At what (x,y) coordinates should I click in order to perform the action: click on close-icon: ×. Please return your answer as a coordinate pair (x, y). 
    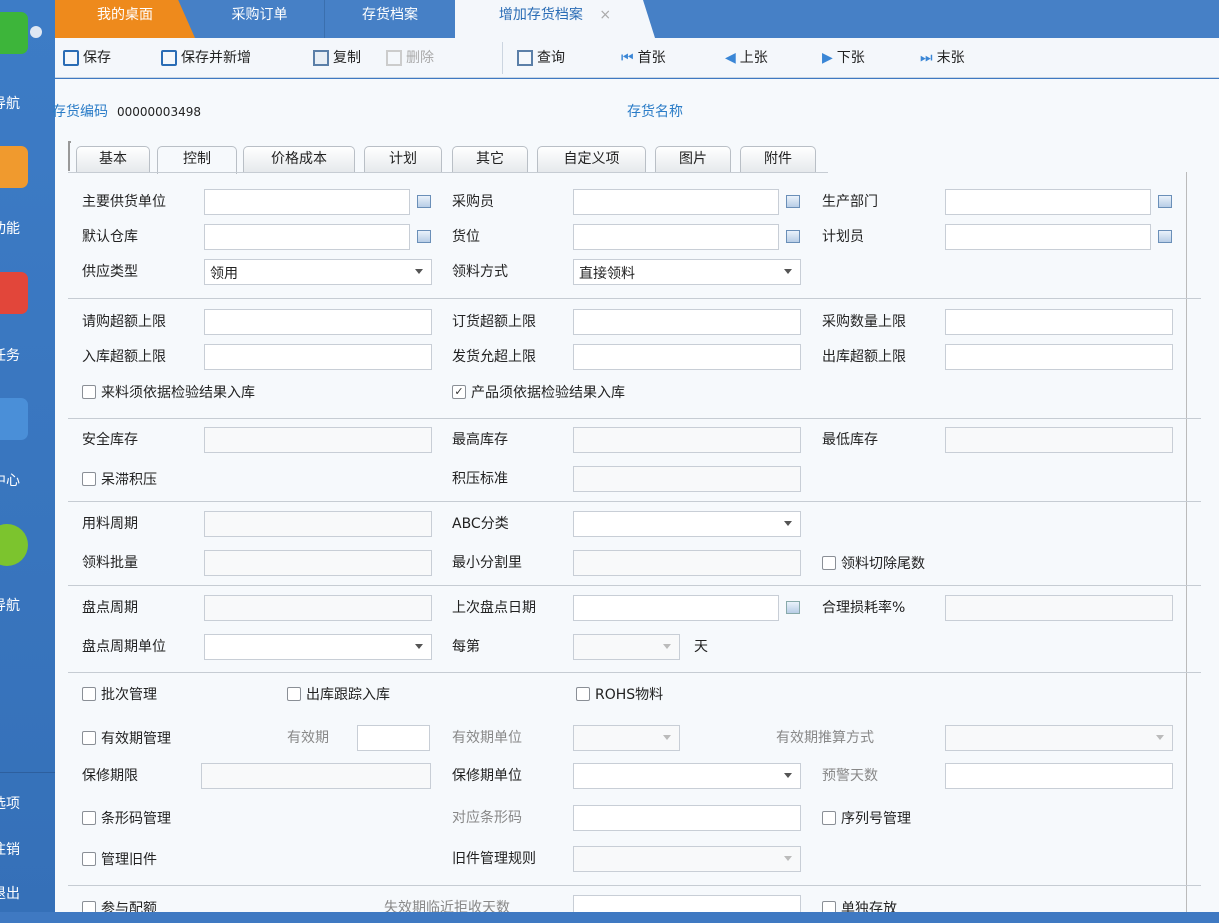
    Looking at the image, I should click on (605, 15).